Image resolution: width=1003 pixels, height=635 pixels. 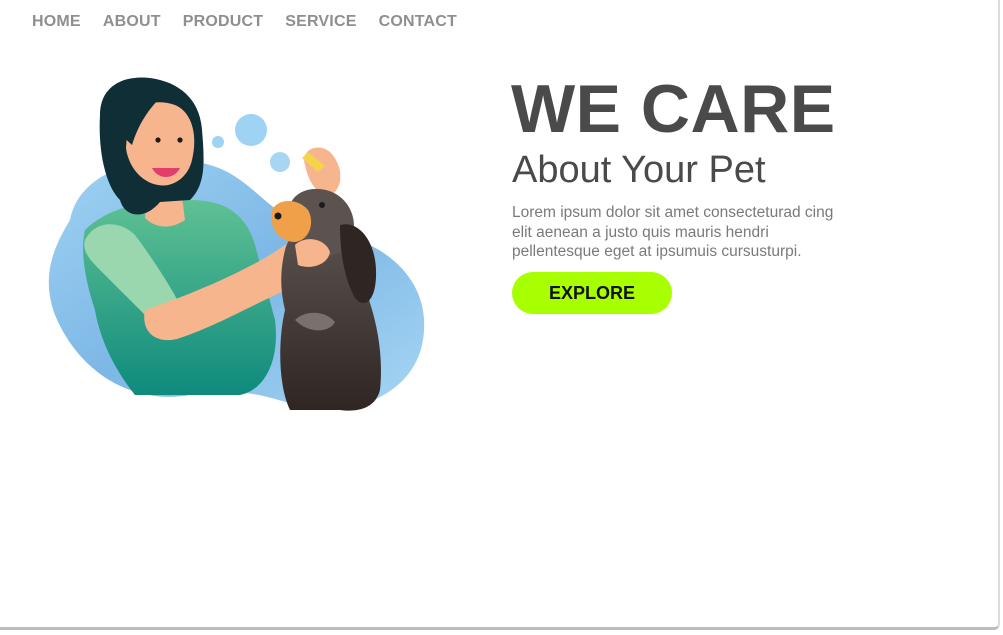 I want to click on top-nav: HOME ABOUT PRODUCT SERVICE CONTACT, so click(x=244, y=22).